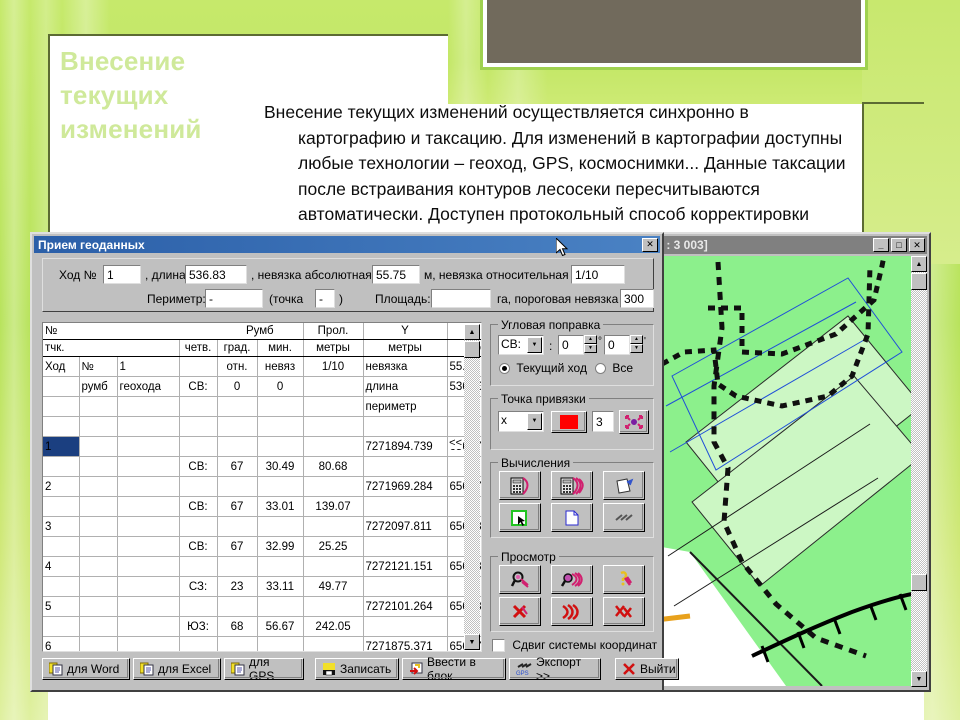 This screenshot has width=960, height=720. I want to click on calc-multi-button, so click(572, 485).